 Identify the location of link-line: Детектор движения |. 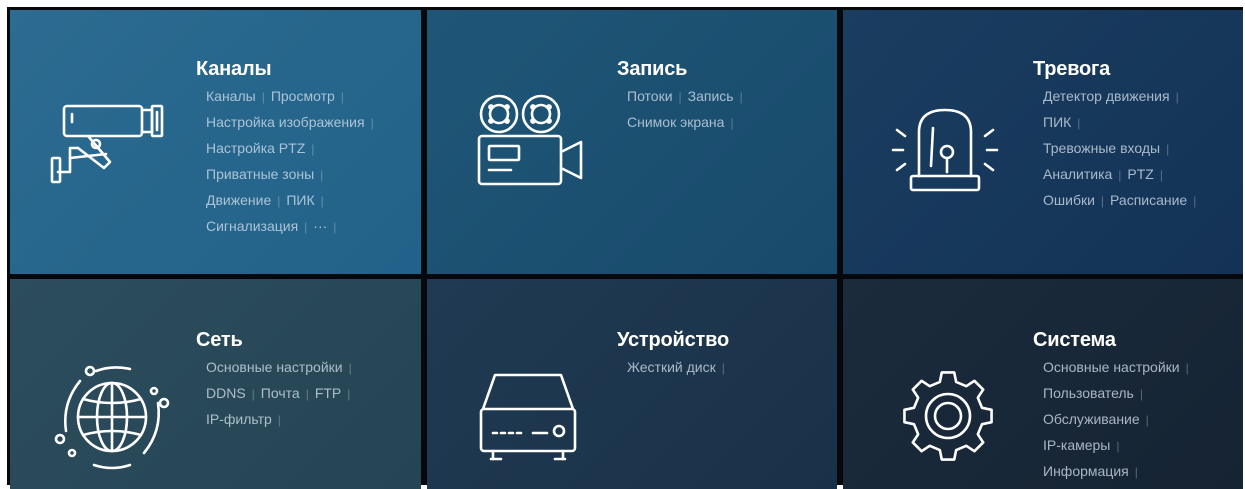
(1122, 97).